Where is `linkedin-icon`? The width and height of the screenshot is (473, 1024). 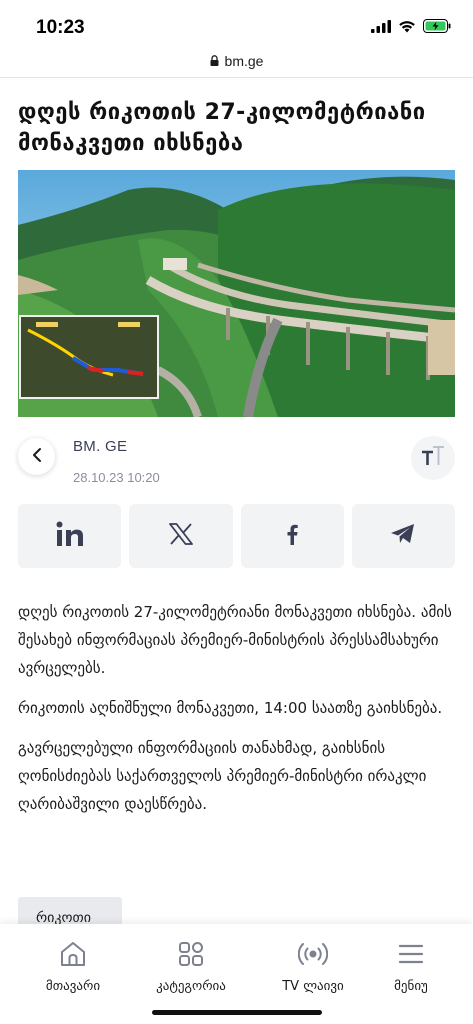
linkedin-icon is located at coordinates (70, 536).